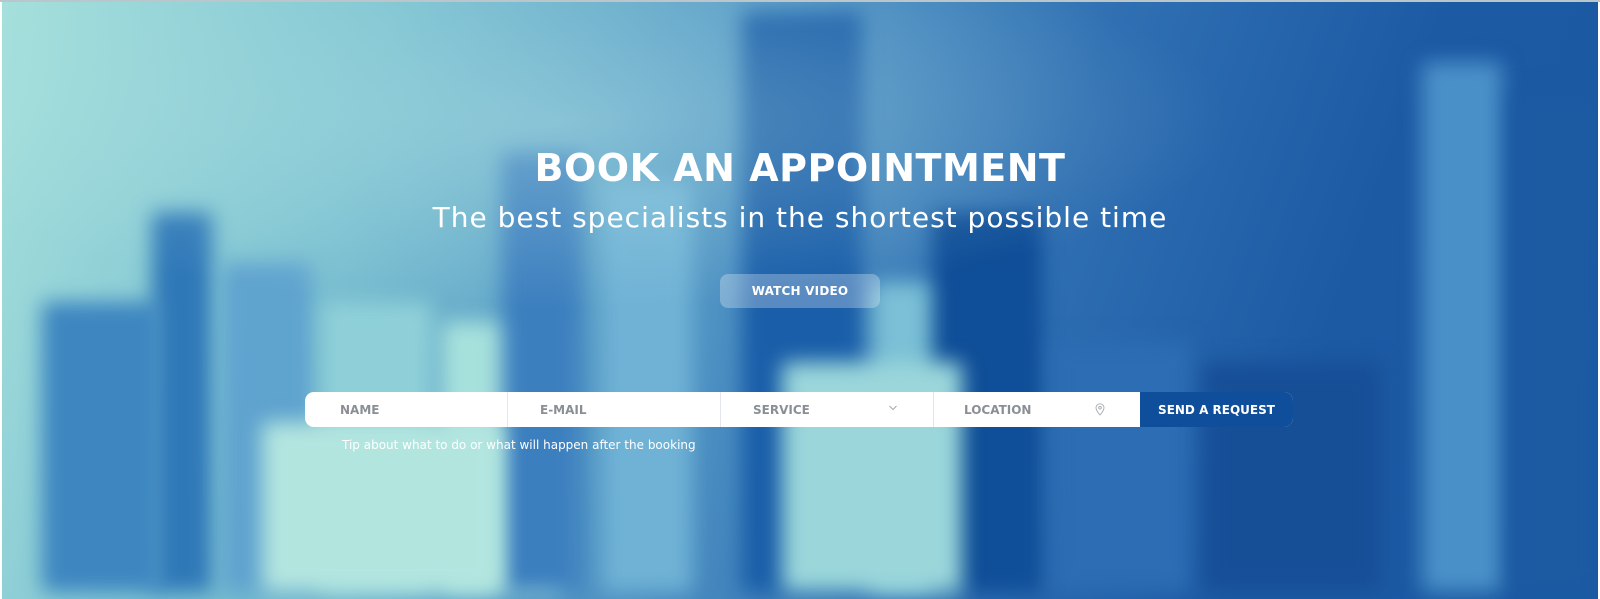 The width and height of the screenshot is (1600, 599). Describe the element at coordinates (630, 409) in the screenshot. I see `email-input` at that location.